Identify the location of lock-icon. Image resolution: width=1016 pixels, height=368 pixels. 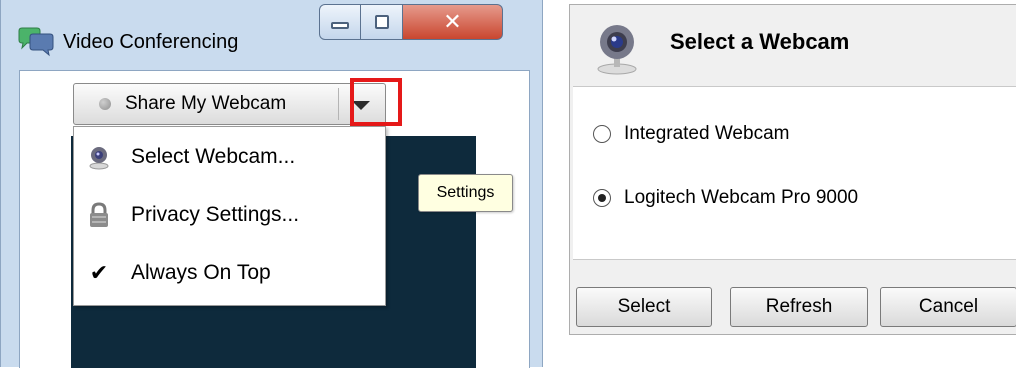
(99, 215).